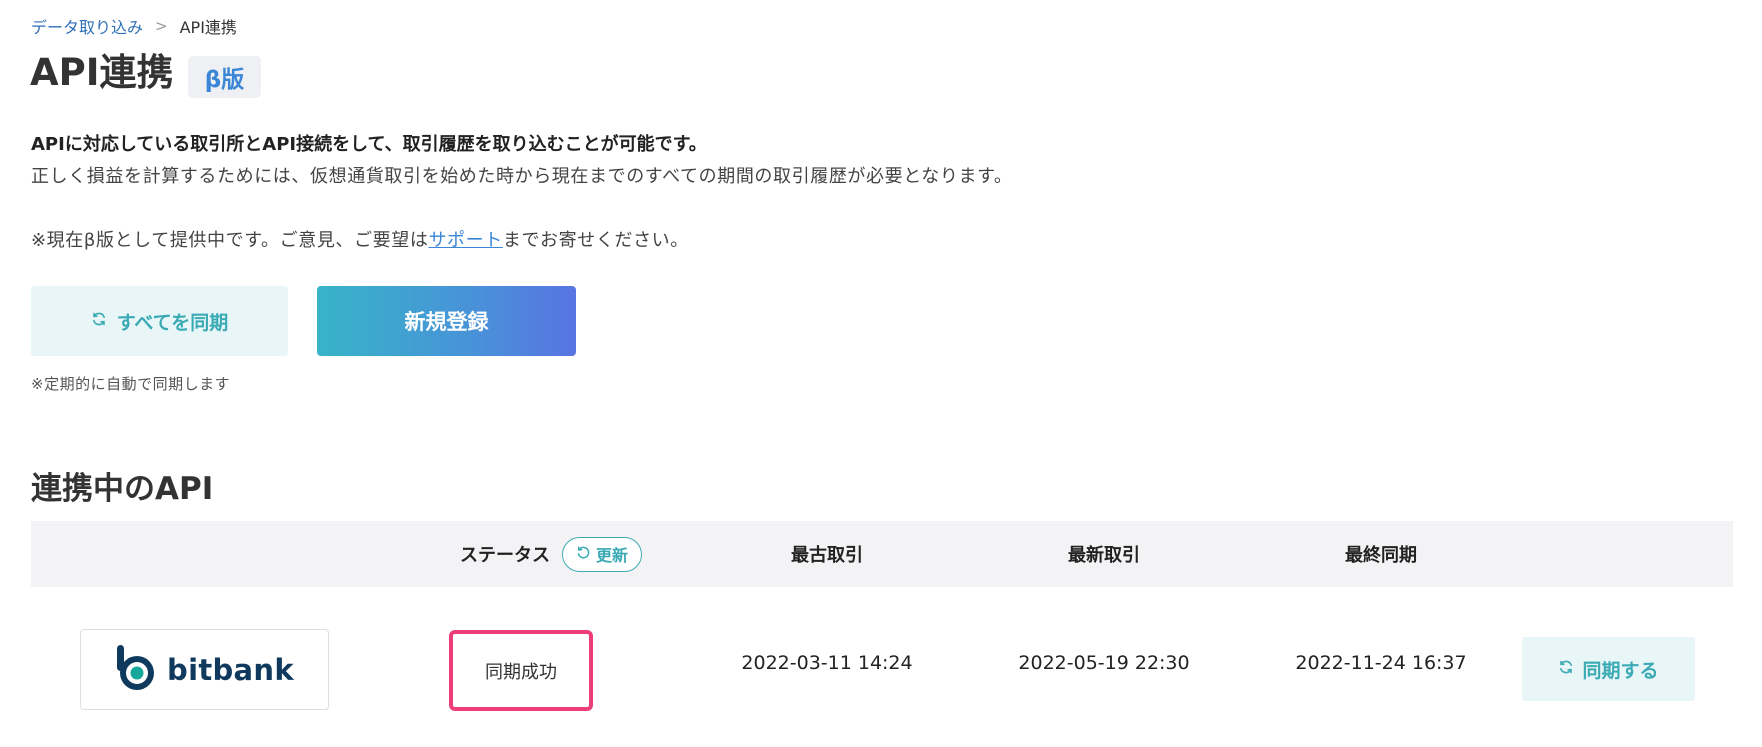 Image resolution: width=1762 pixels, height=747 pixels. What do you see at coordinates (137, 670) in the screenshot?
I see `bitbank-logo-icon` at bounding box center [137, 670].